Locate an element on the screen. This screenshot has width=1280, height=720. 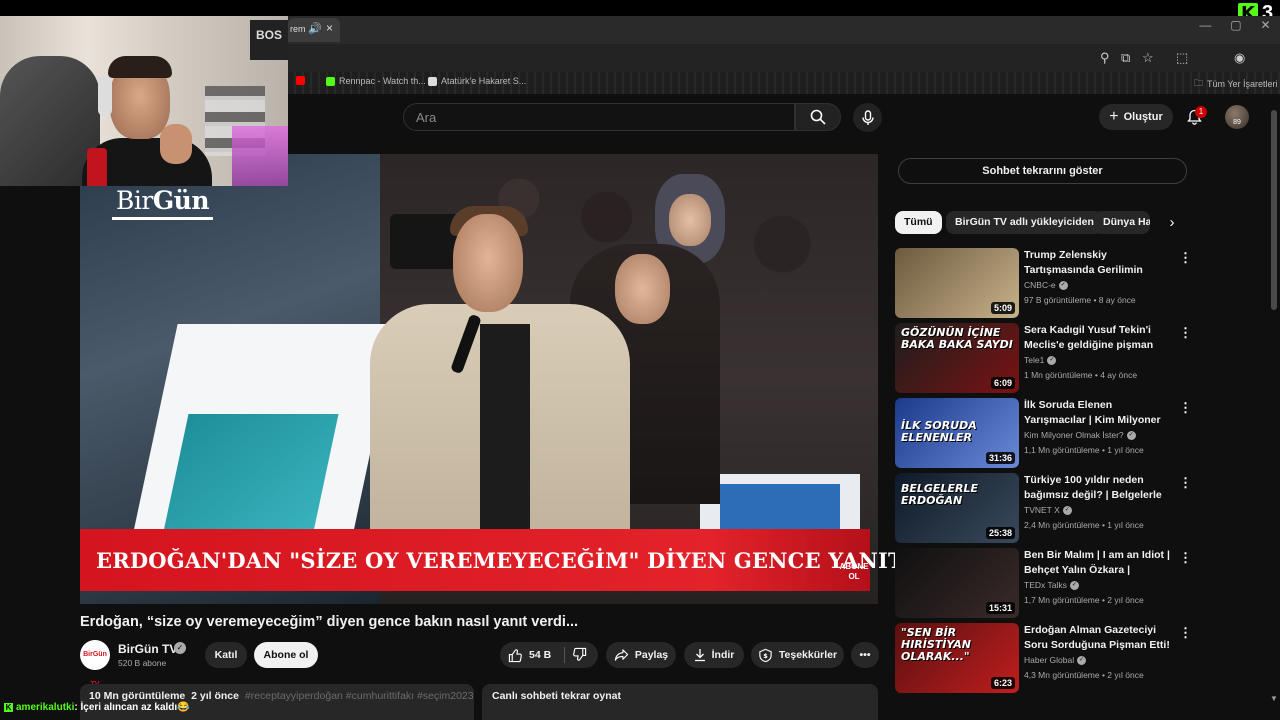
logo-part-light: Bir is located at coordinates (134, 200).